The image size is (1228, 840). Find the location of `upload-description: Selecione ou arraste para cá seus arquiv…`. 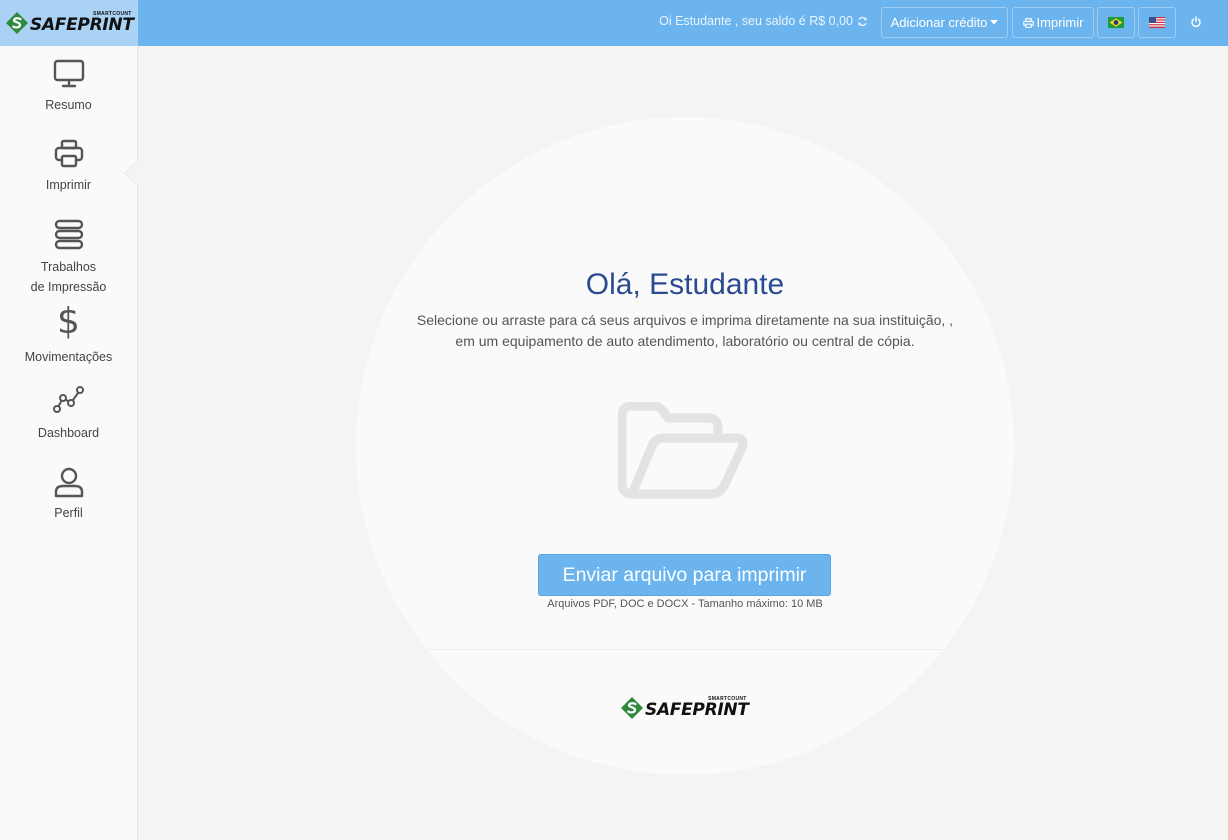

upload-description: Selecione ou arraste para cá seus arquiv… is located at coordinates (685, 330).